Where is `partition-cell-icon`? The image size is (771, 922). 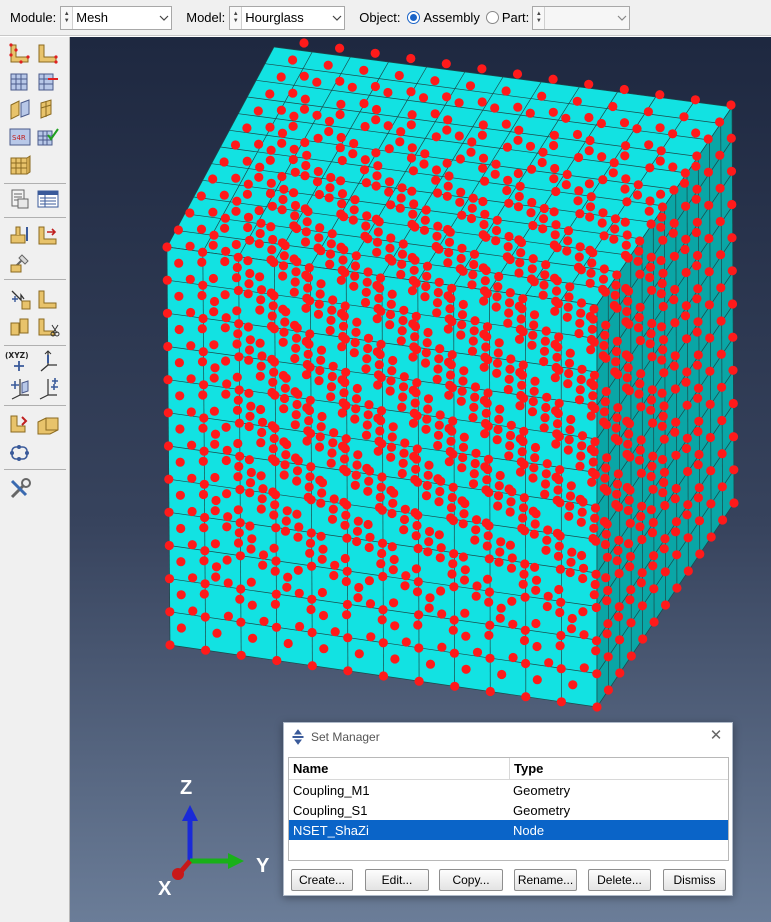 partition-cell-icon is located at coordinates (20, 263).